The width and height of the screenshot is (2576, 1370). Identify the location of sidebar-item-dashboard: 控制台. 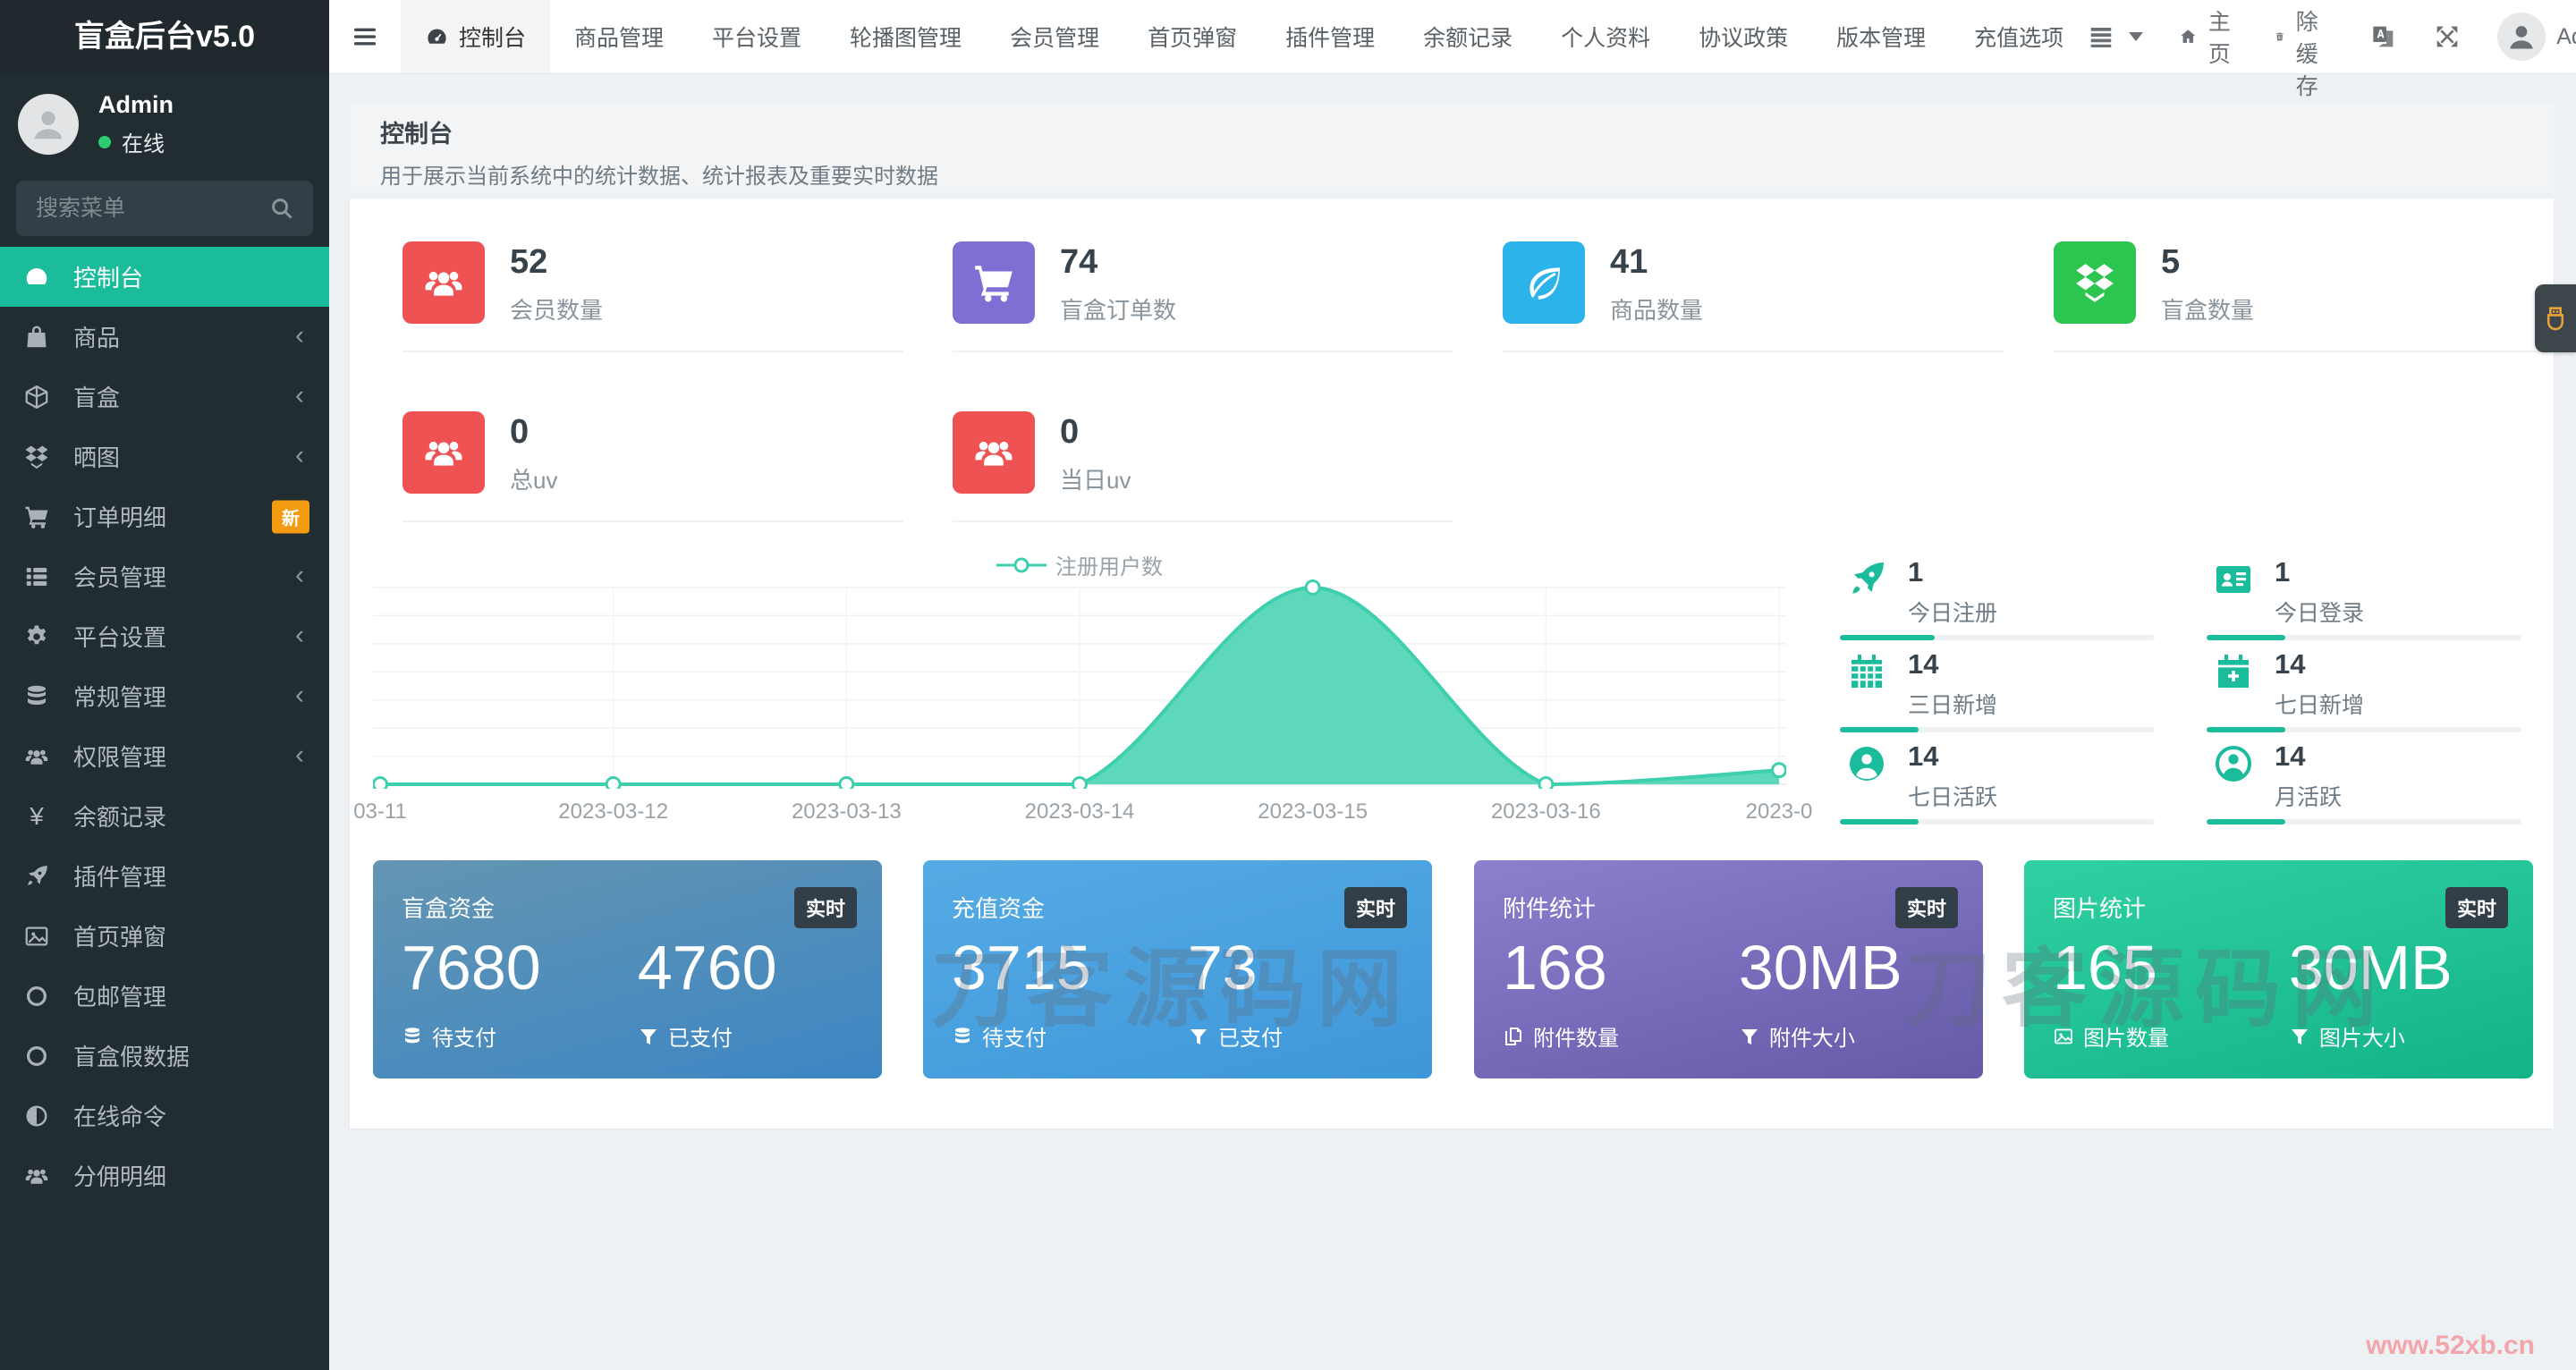
(164, 277).